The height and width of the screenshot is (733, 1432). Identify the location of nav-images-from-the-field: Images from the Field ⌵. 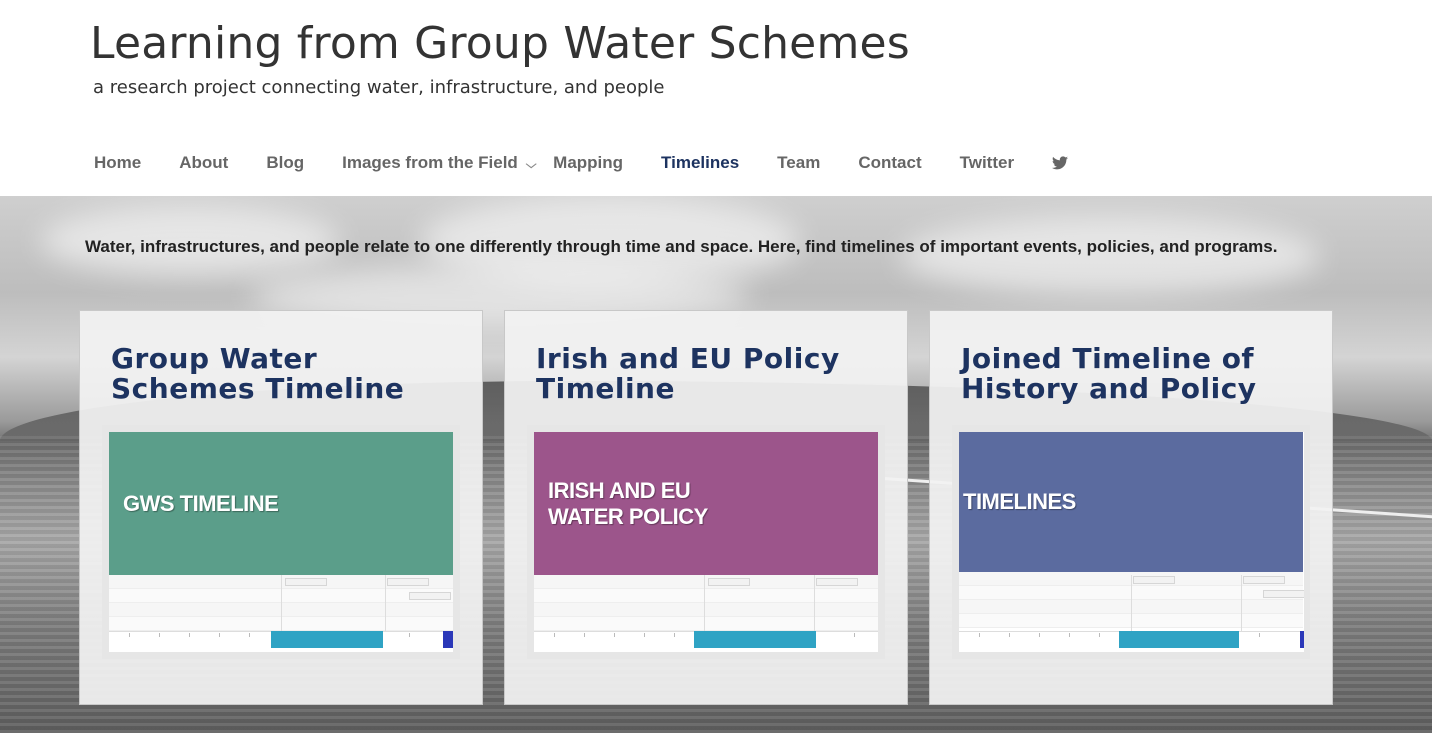
(439, 163).